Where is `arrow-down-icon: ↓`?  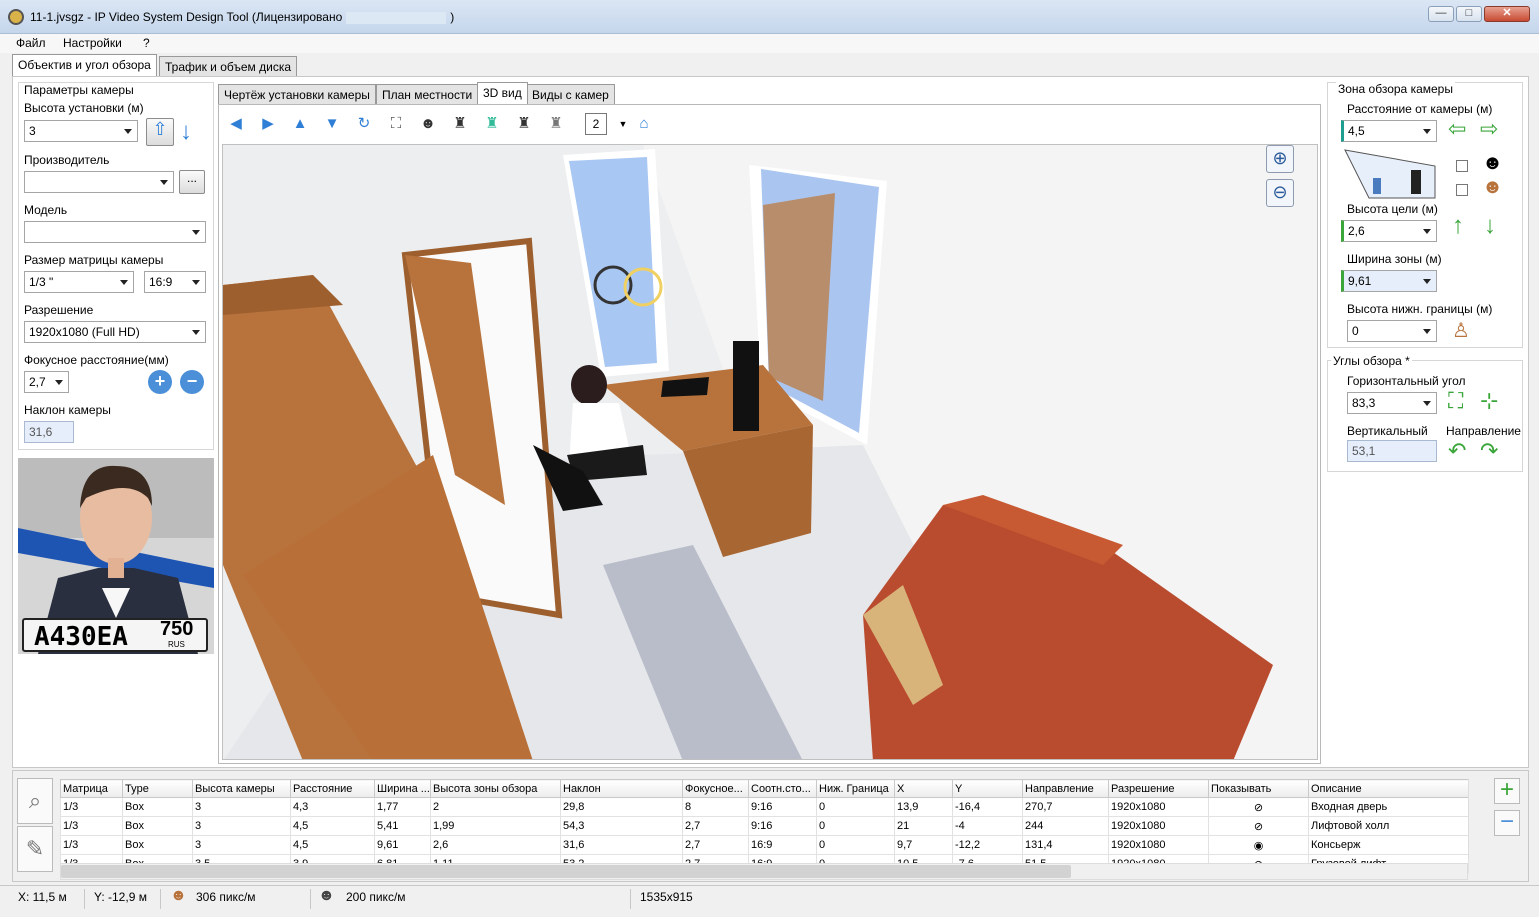
arrow-down-icon: ↓ is located at coordinates (186, 131).